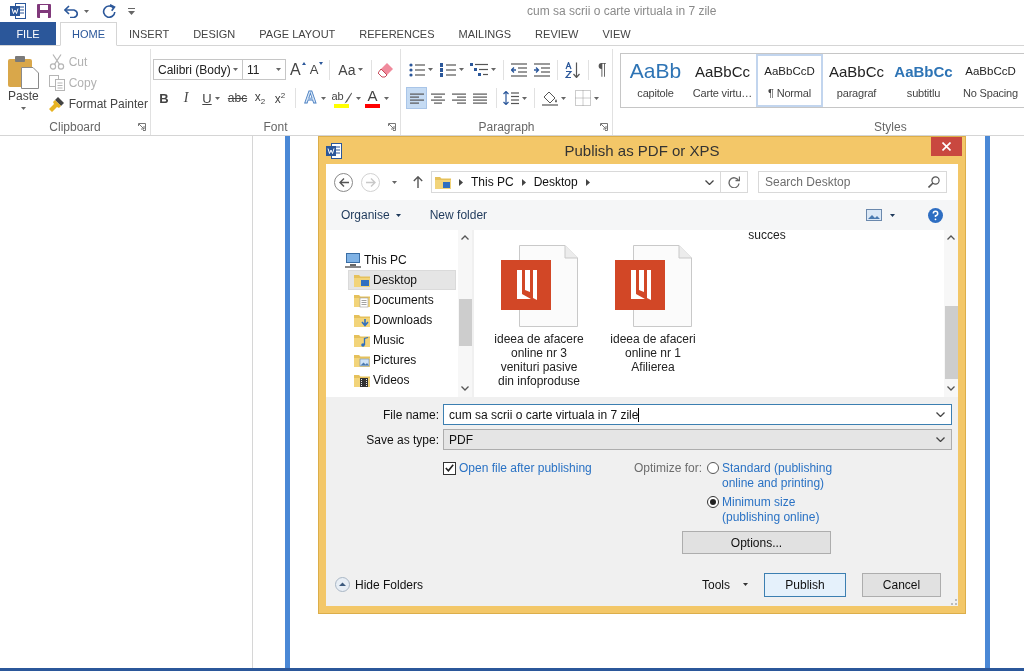 The height and width of the screenshot is (671, 1024). What do you see at coordinates (72, 11) in the screenshot?
I see `undo-icon` at bounding box center [72, 11].